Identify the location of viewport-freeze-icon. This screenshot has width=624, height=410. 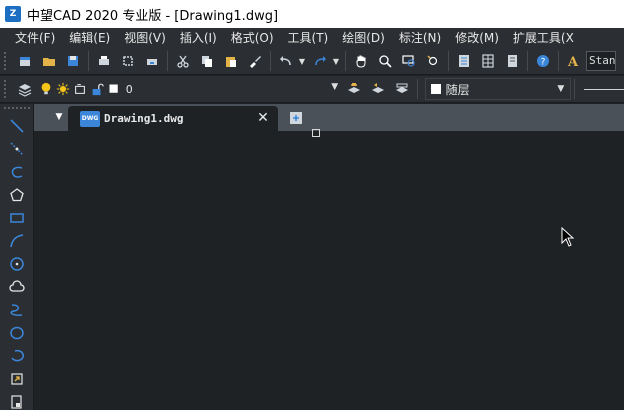
(80, 89).